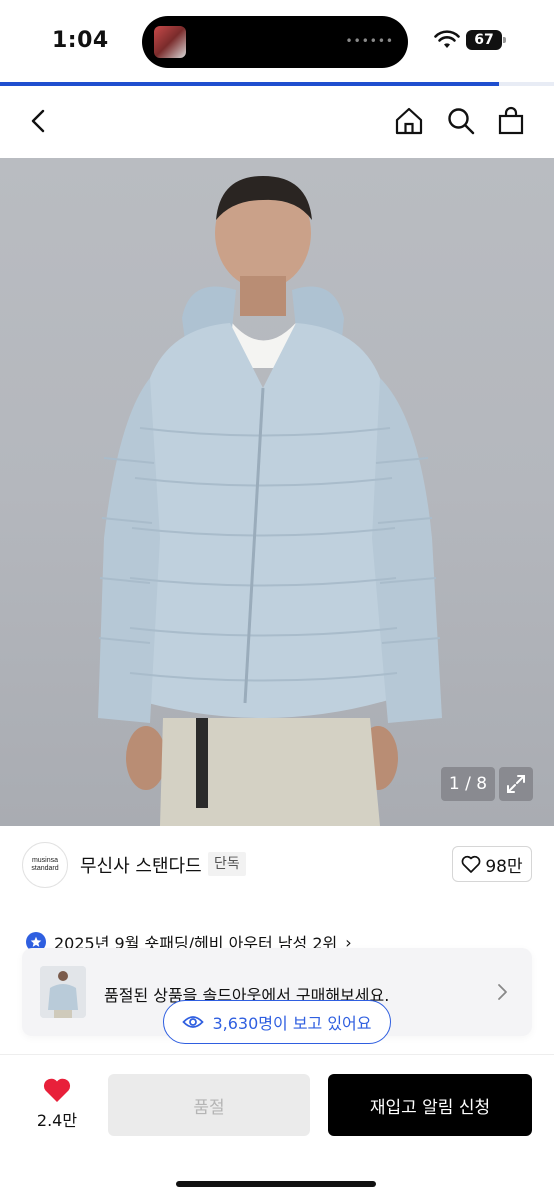 The width and height of the screenshot is (554, 1200). What do you see at coordinates (170, 42) in the screenshot?
I see `now-playing-thumbnail` at bounding box center [170, 42].